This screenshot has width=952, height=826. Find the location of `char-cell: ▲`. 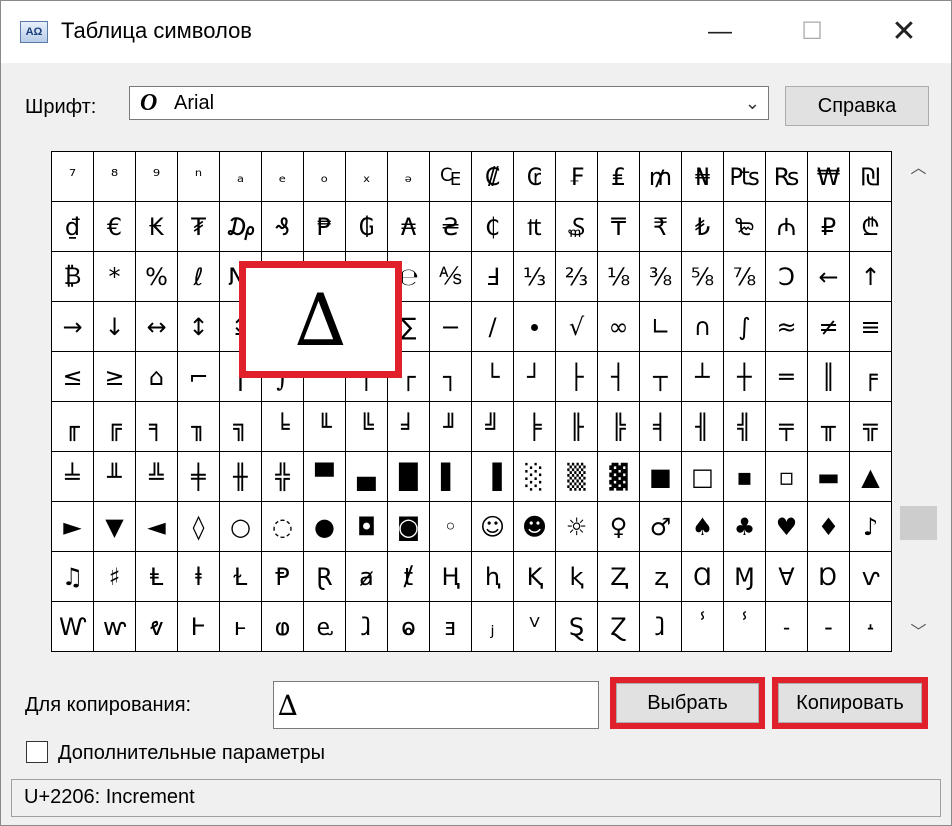

char-cell: ▲ is located at coordinates (871, 477).